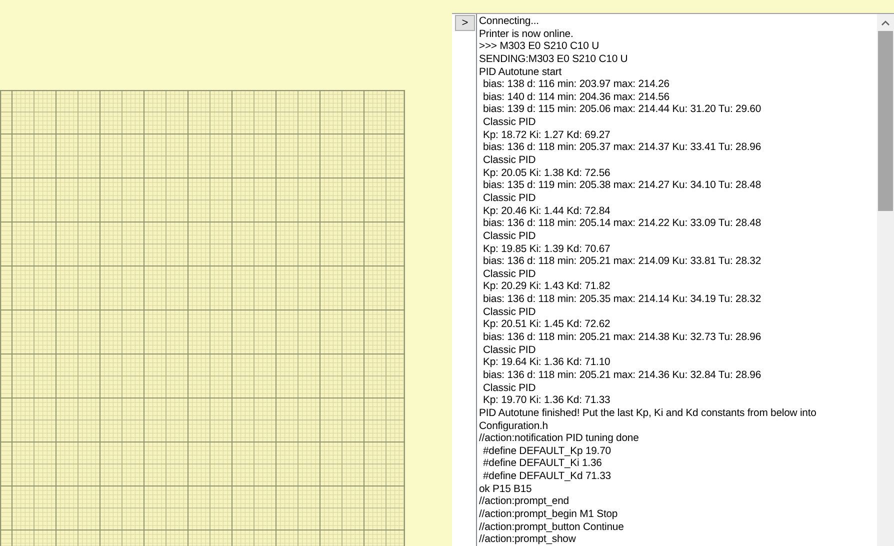 The height and width of the screenshot is (546, 894). Describe the element at coordinates (622, 300) in the screenshot. I see `log-line: bias: 136 d: 118 min: 205.35 max: 214.14 Ku: 34.19 Tu: 28.32` at that location.